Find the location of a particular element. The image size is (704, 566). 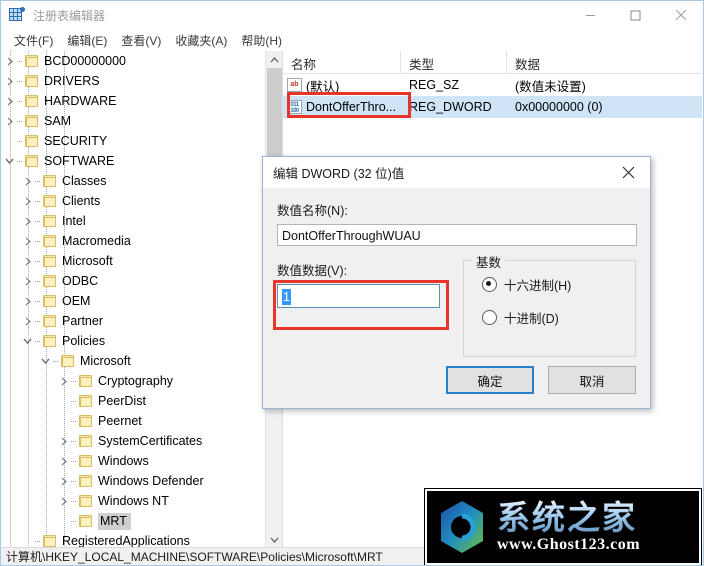

menu-item-file: 文件(F) is located at coordinates (33, 40).